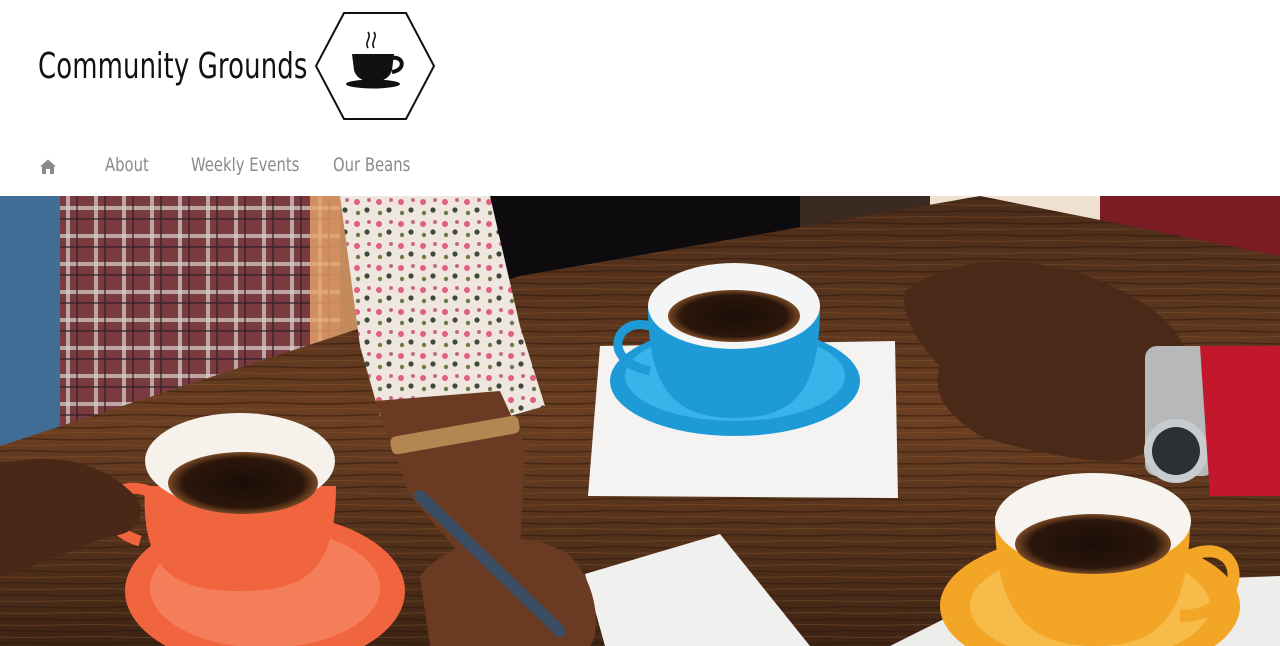 The image size is (1280, 646). I want to click on main-nav: About Weekly Events Our Beans, so click(224, 167).